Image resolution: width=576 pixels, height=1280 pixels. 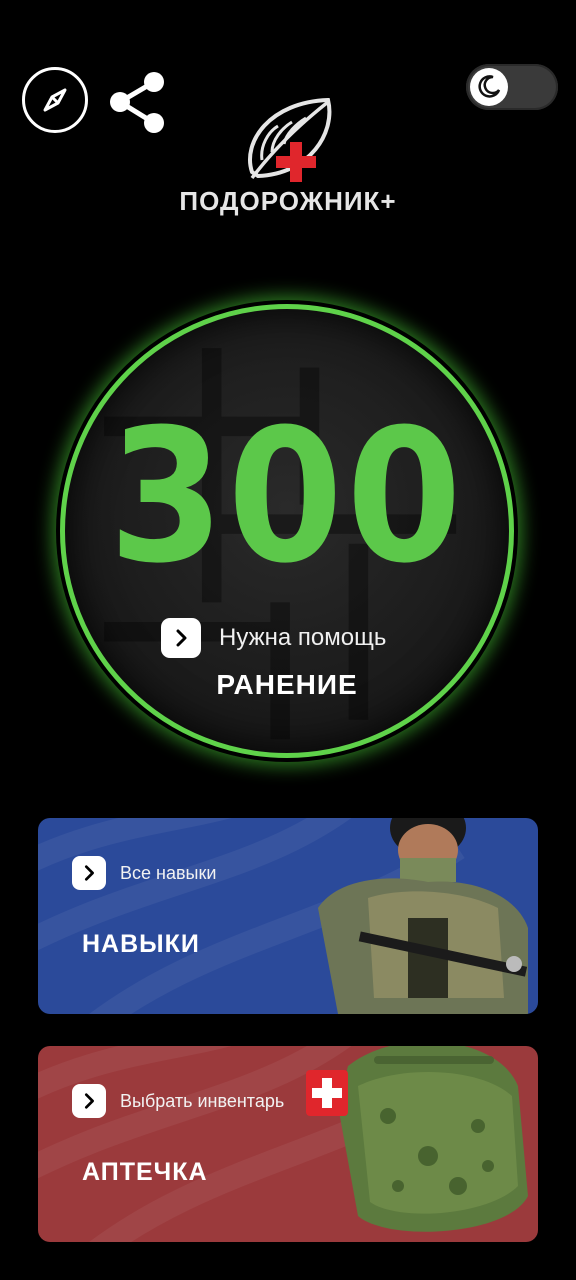 I want to click on sos-title: РАНЕНИЕ, so click(x=287, y=684).